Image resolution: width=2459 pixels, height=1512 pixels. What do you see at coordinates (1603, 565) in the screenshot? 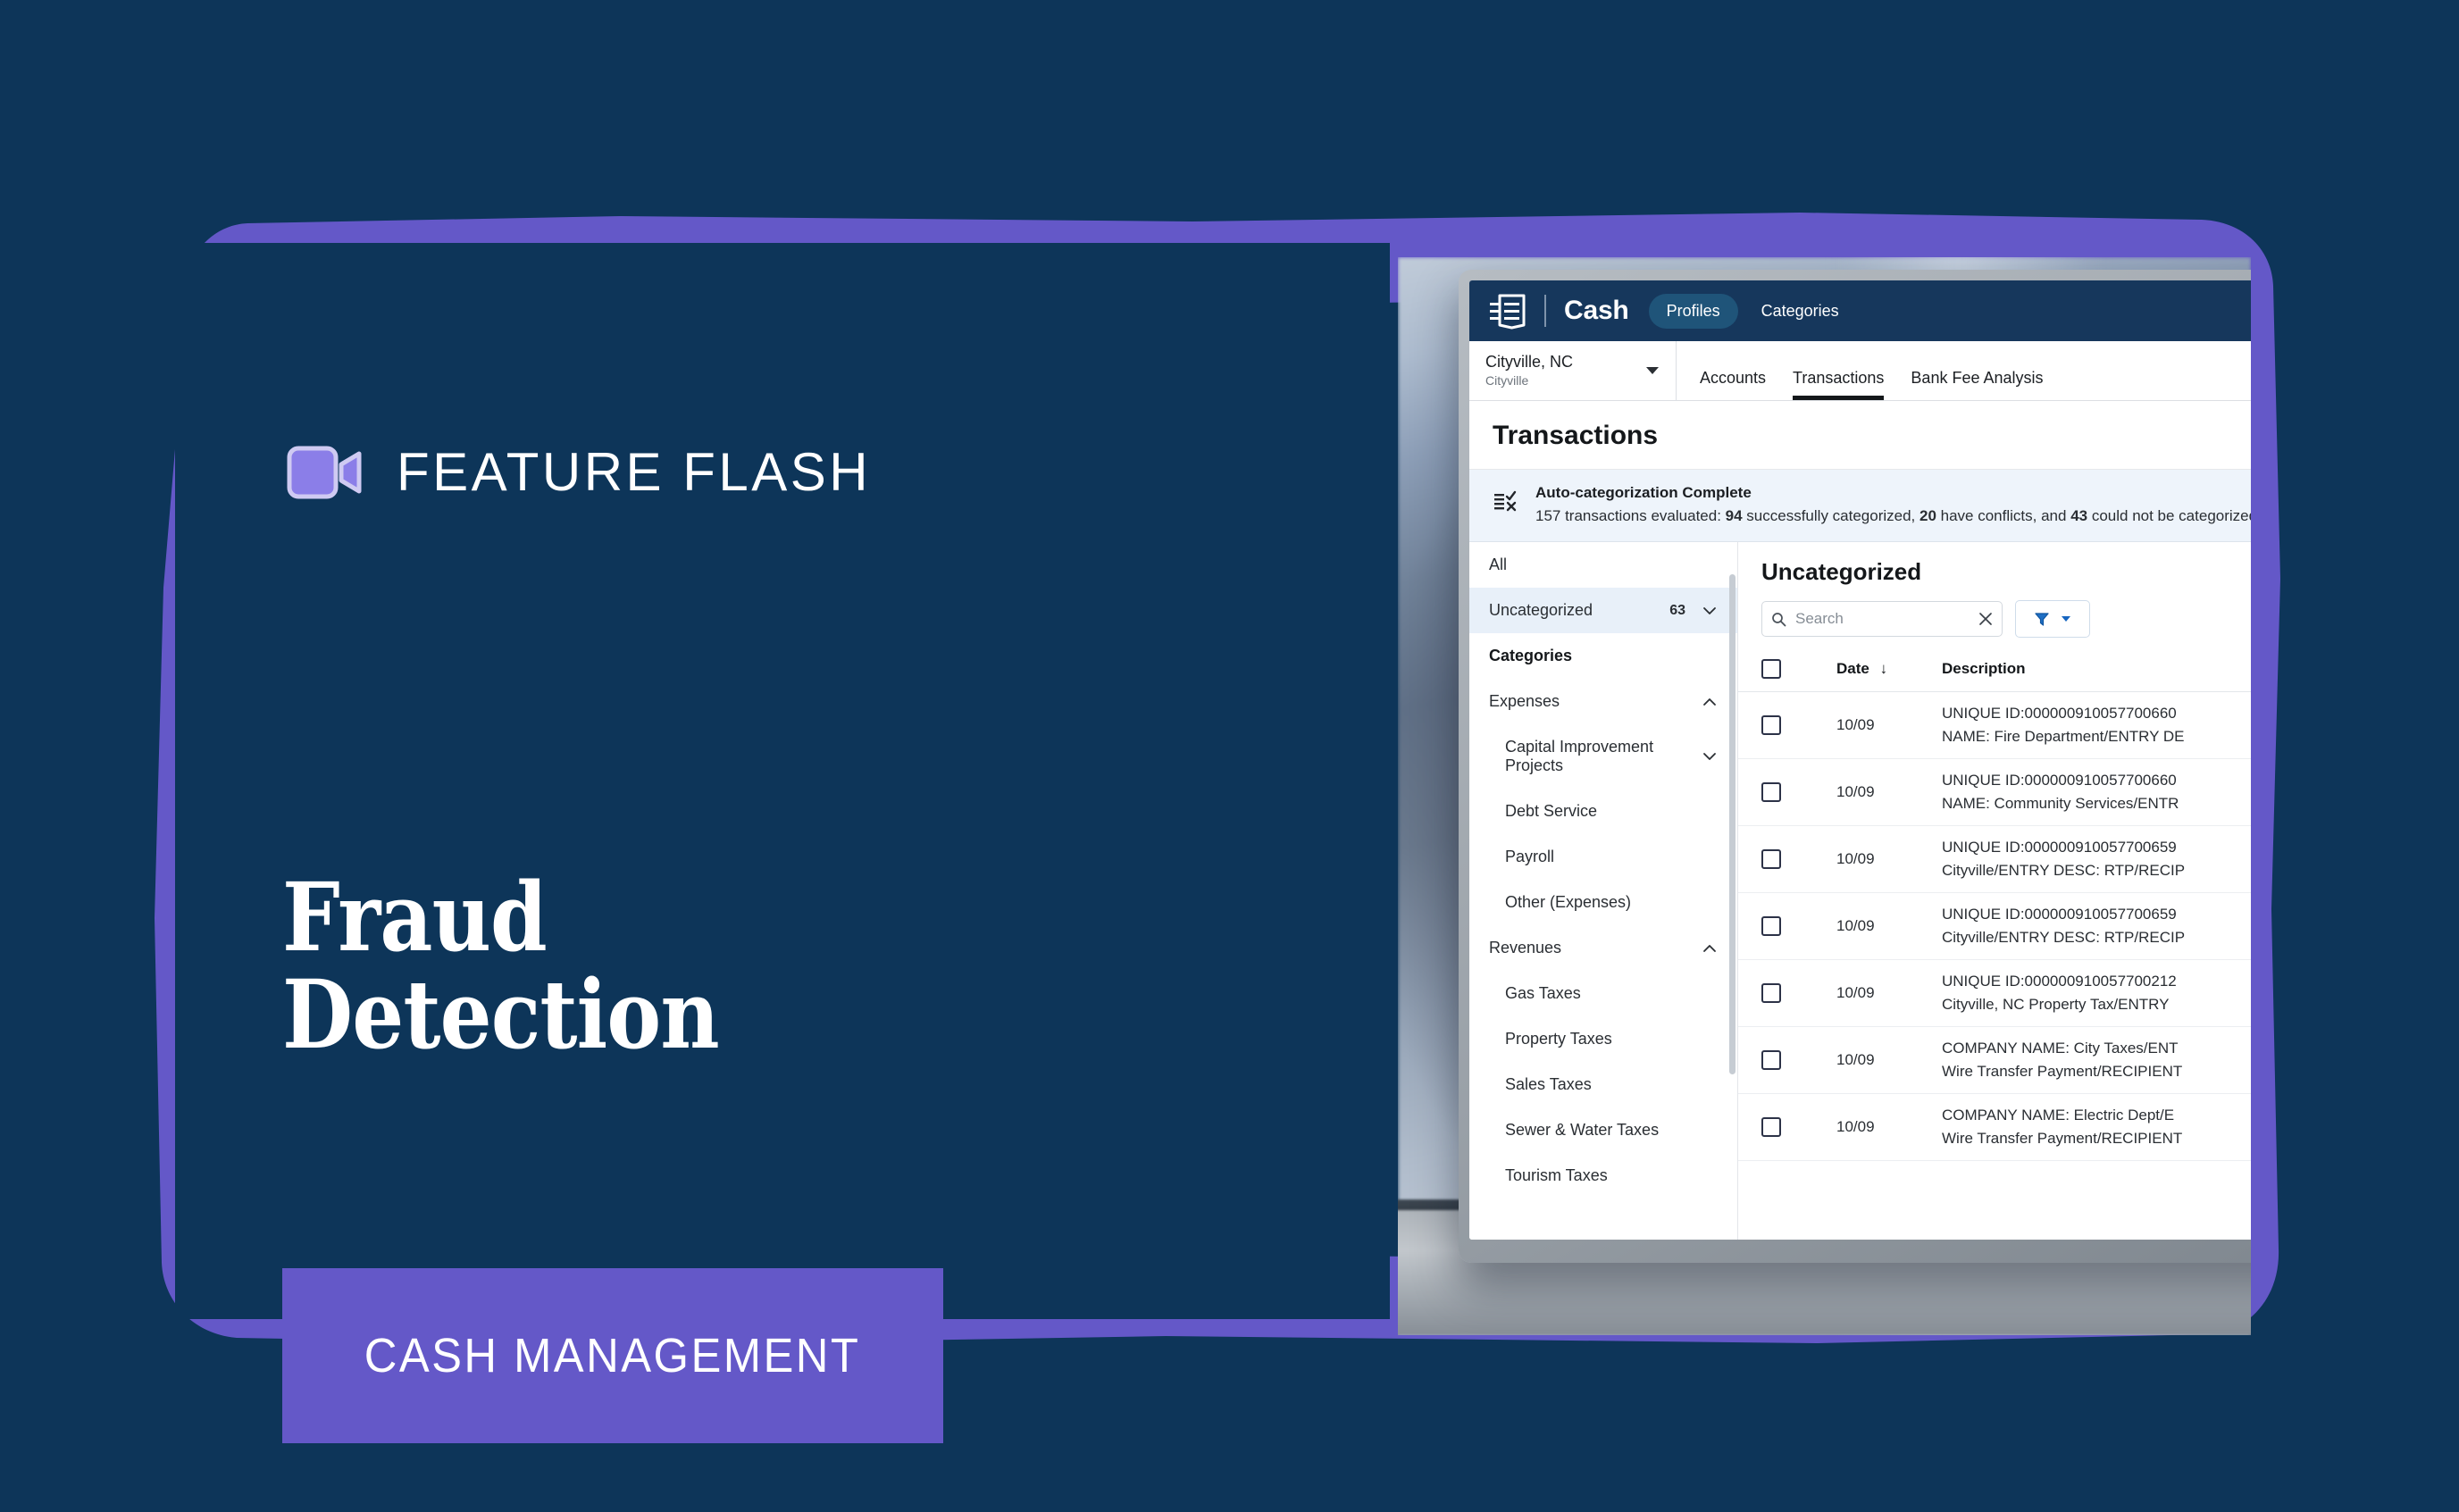
I see `sidebar-item-all: All` at bounding box center [1603, 565].